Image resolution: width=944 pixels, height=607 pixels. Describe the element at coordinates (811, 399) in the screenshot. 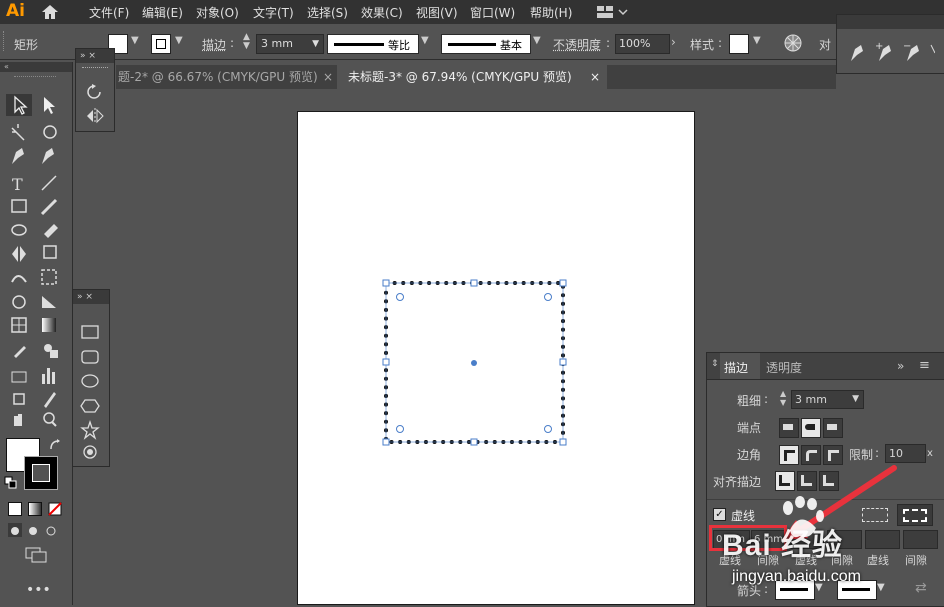

I see `weight-value: 3 mm` at that location.